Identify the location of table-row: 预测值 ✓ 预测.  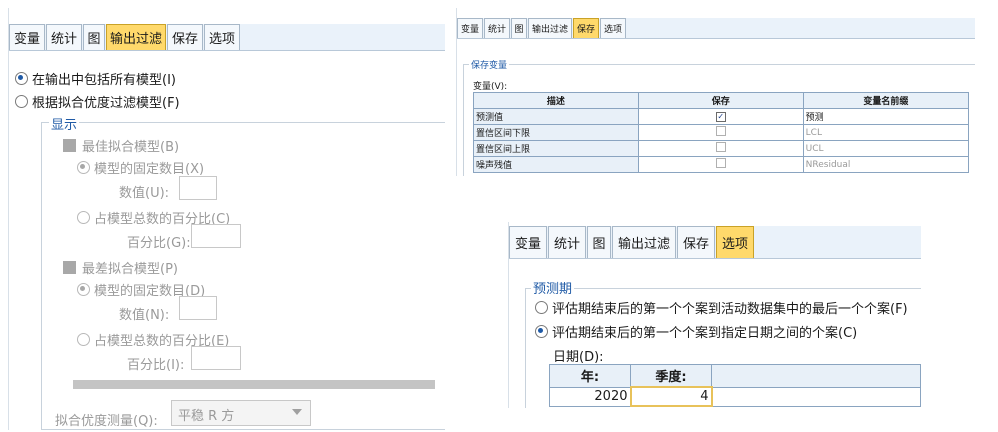
(721, 116).